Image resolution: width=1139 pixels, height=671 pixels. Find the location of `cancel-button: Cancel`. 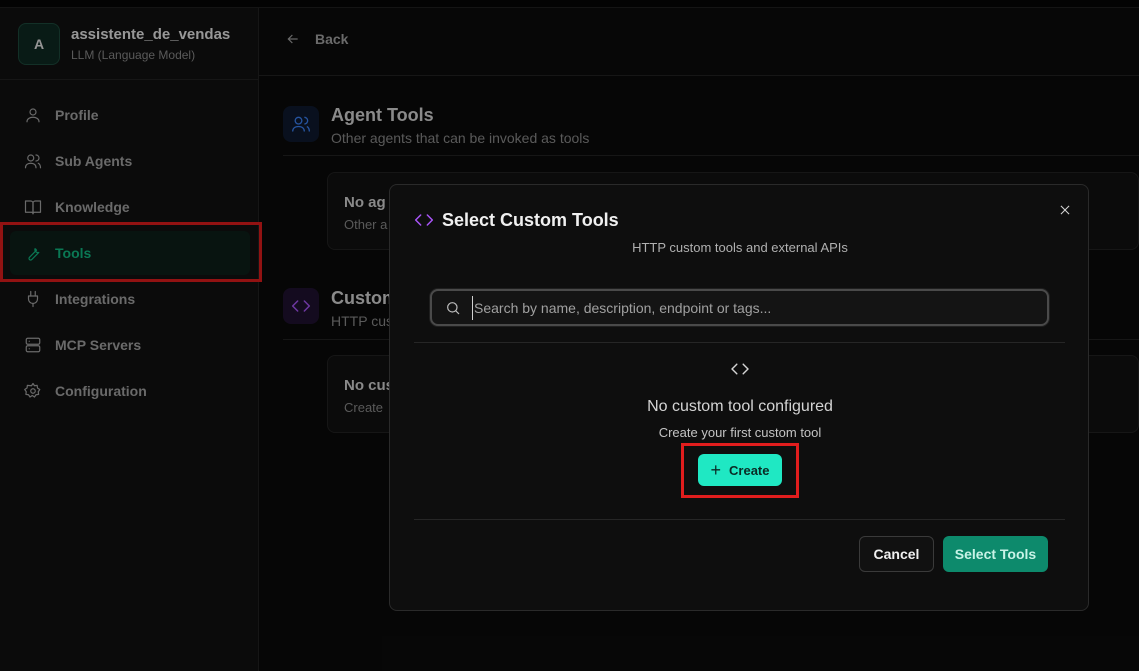

cancel-button: Cancel is located at coordinates (896, 554).